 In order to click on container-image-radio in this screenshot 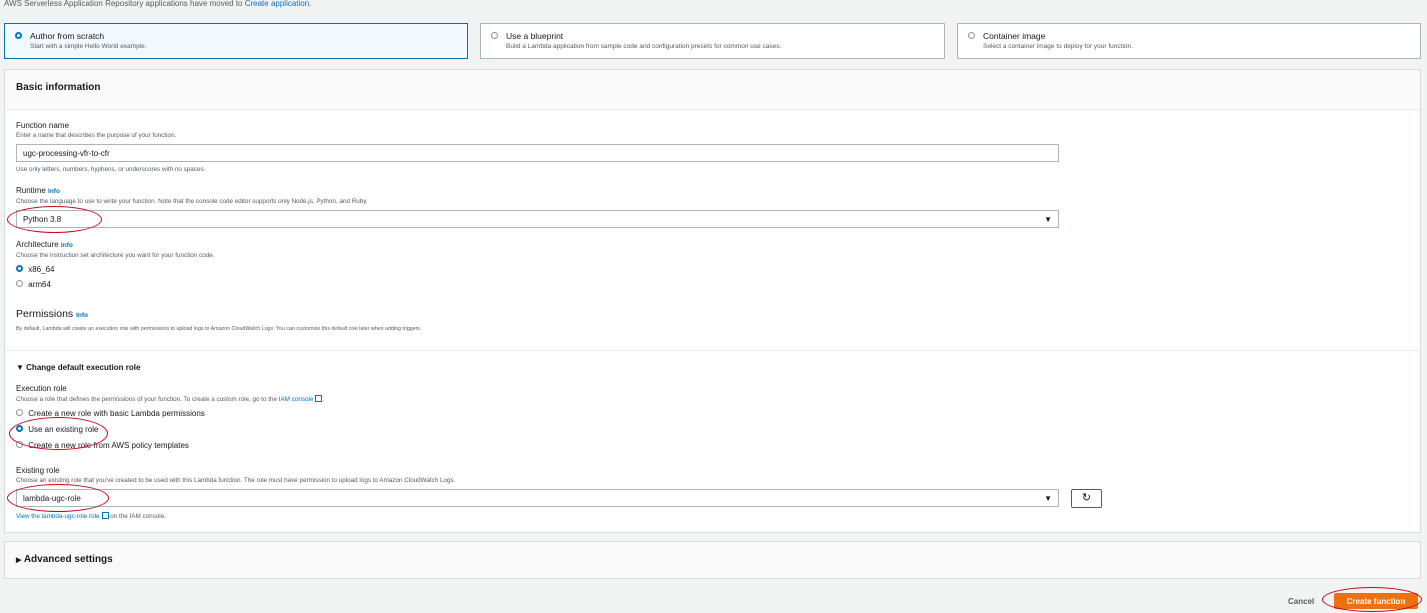, I will do `click(971, 35)`.